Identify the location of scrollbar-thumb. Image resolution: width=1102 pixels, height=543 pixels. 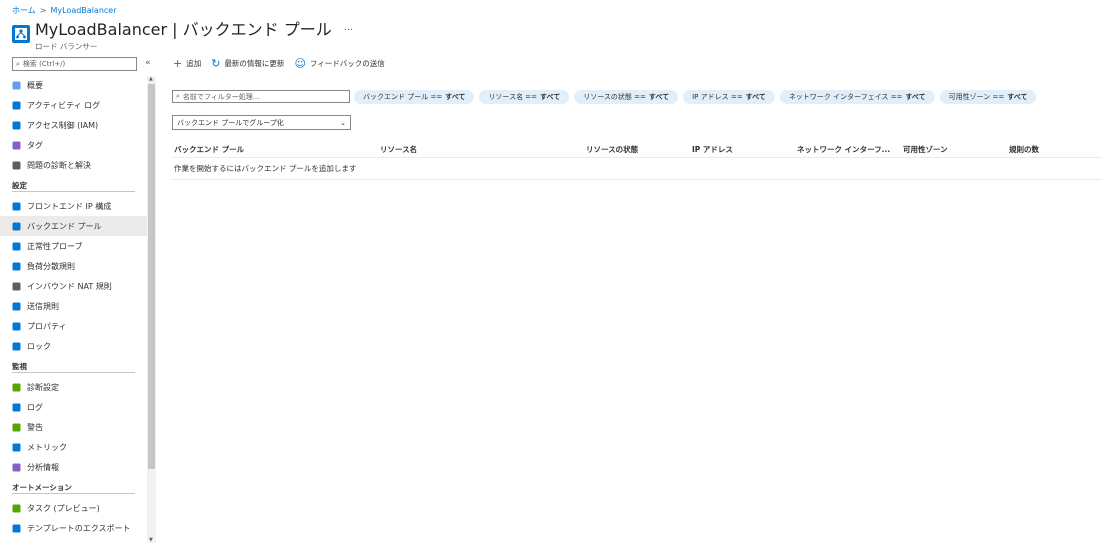
(151, 276).